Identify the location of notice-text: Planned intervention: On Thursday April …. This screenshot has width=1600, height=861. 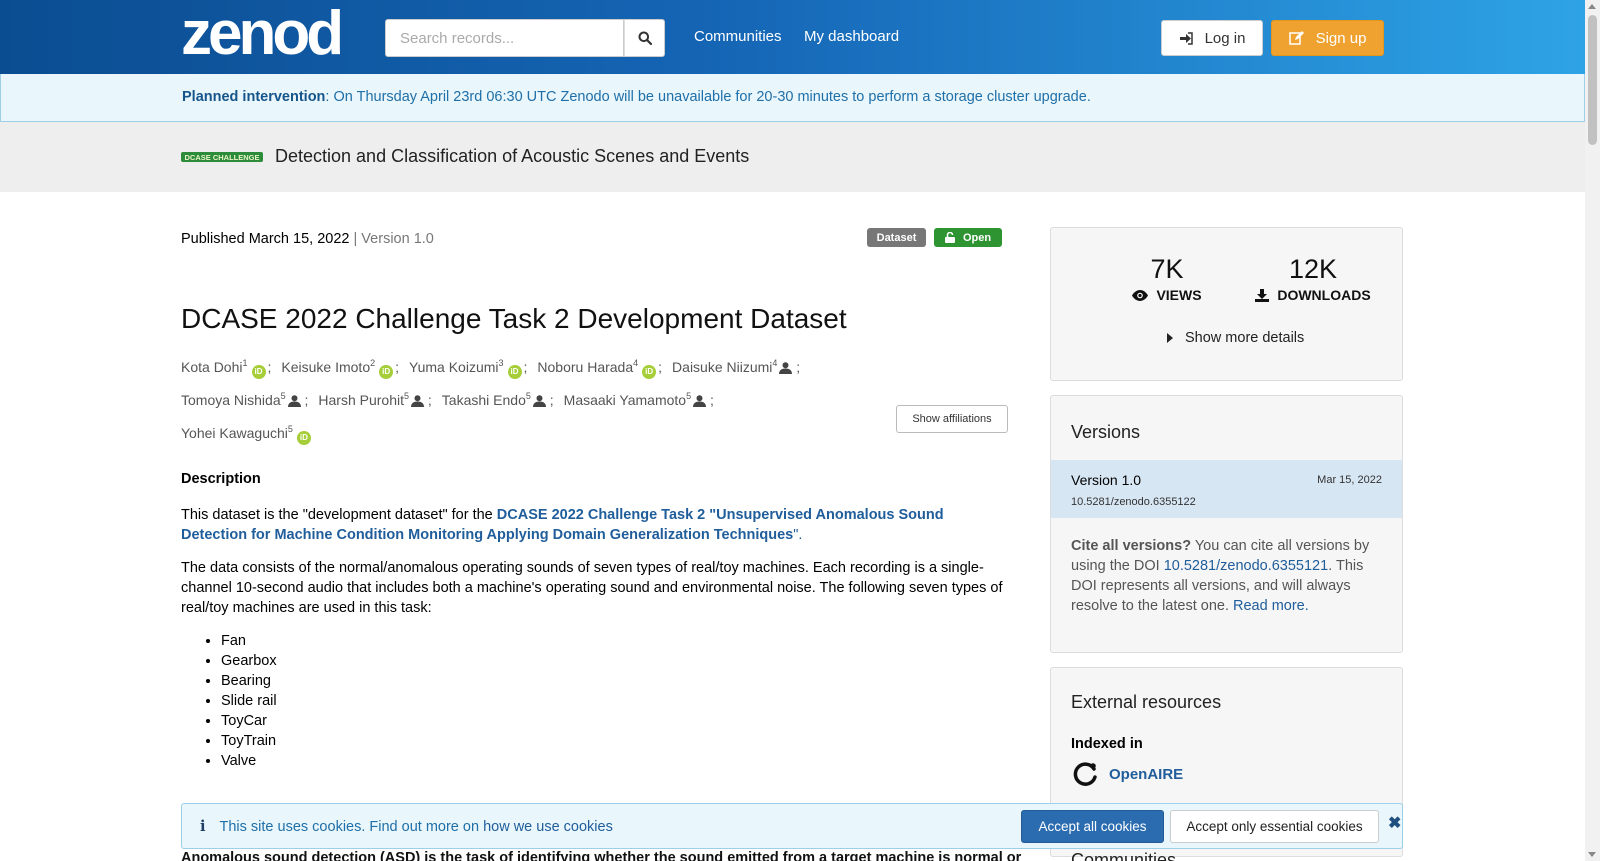
(636, 97).